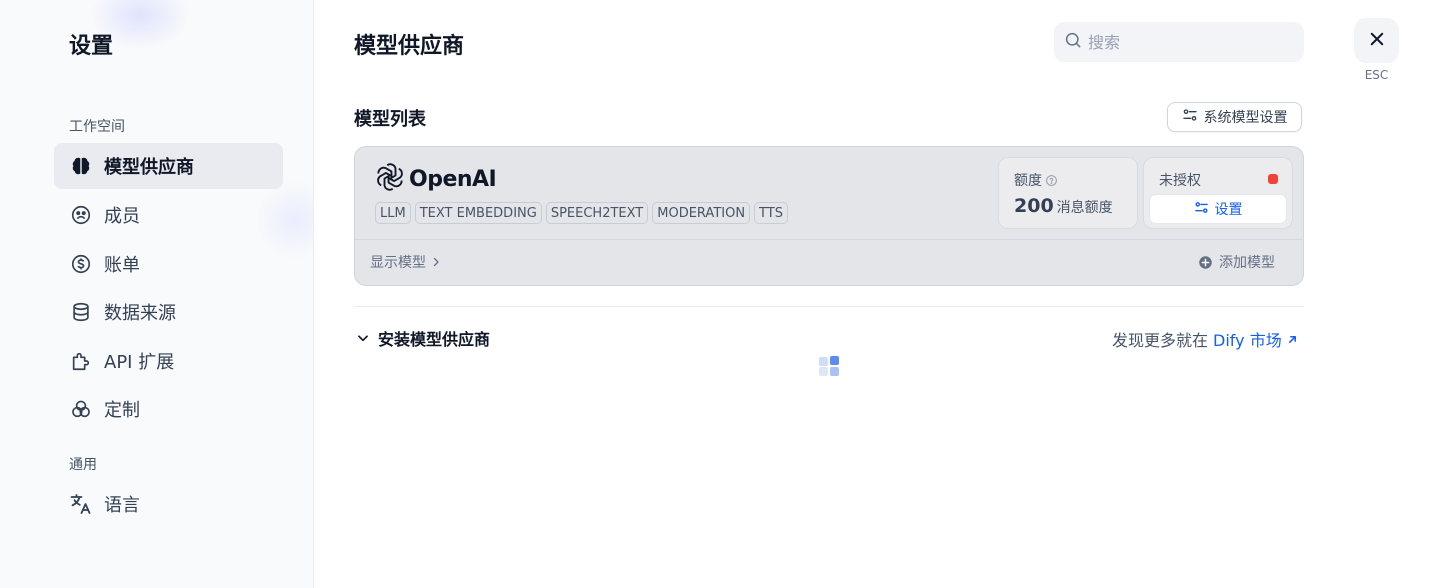  What do you see at coordinates (91, 46) in the screenshot?
I see `sidebar-title: 设置` at bounding box center [91, 46].